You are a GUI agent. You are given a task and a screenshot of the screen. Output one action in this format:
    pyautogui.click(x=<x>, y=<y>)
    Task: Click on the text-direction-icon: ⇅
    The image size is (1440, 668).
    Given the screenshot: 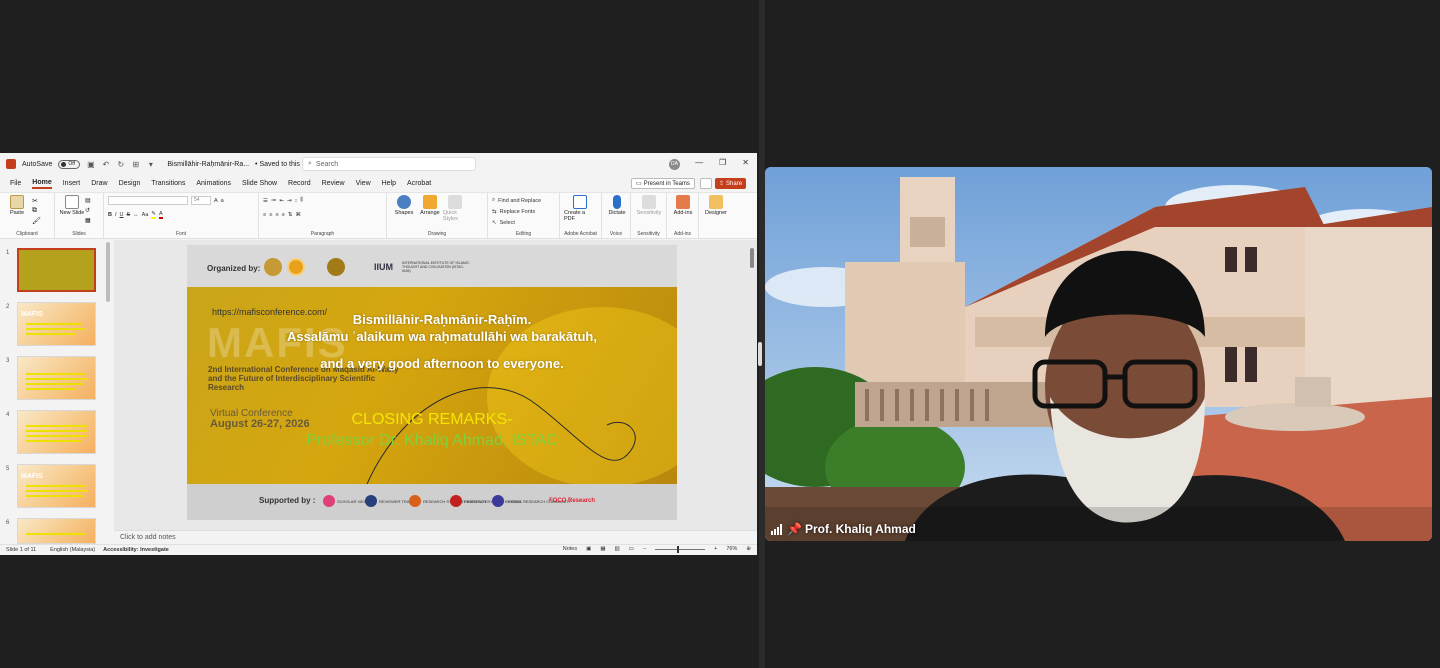 What is the action you would take?
    pyautogui.click(x=290, y=215)
    